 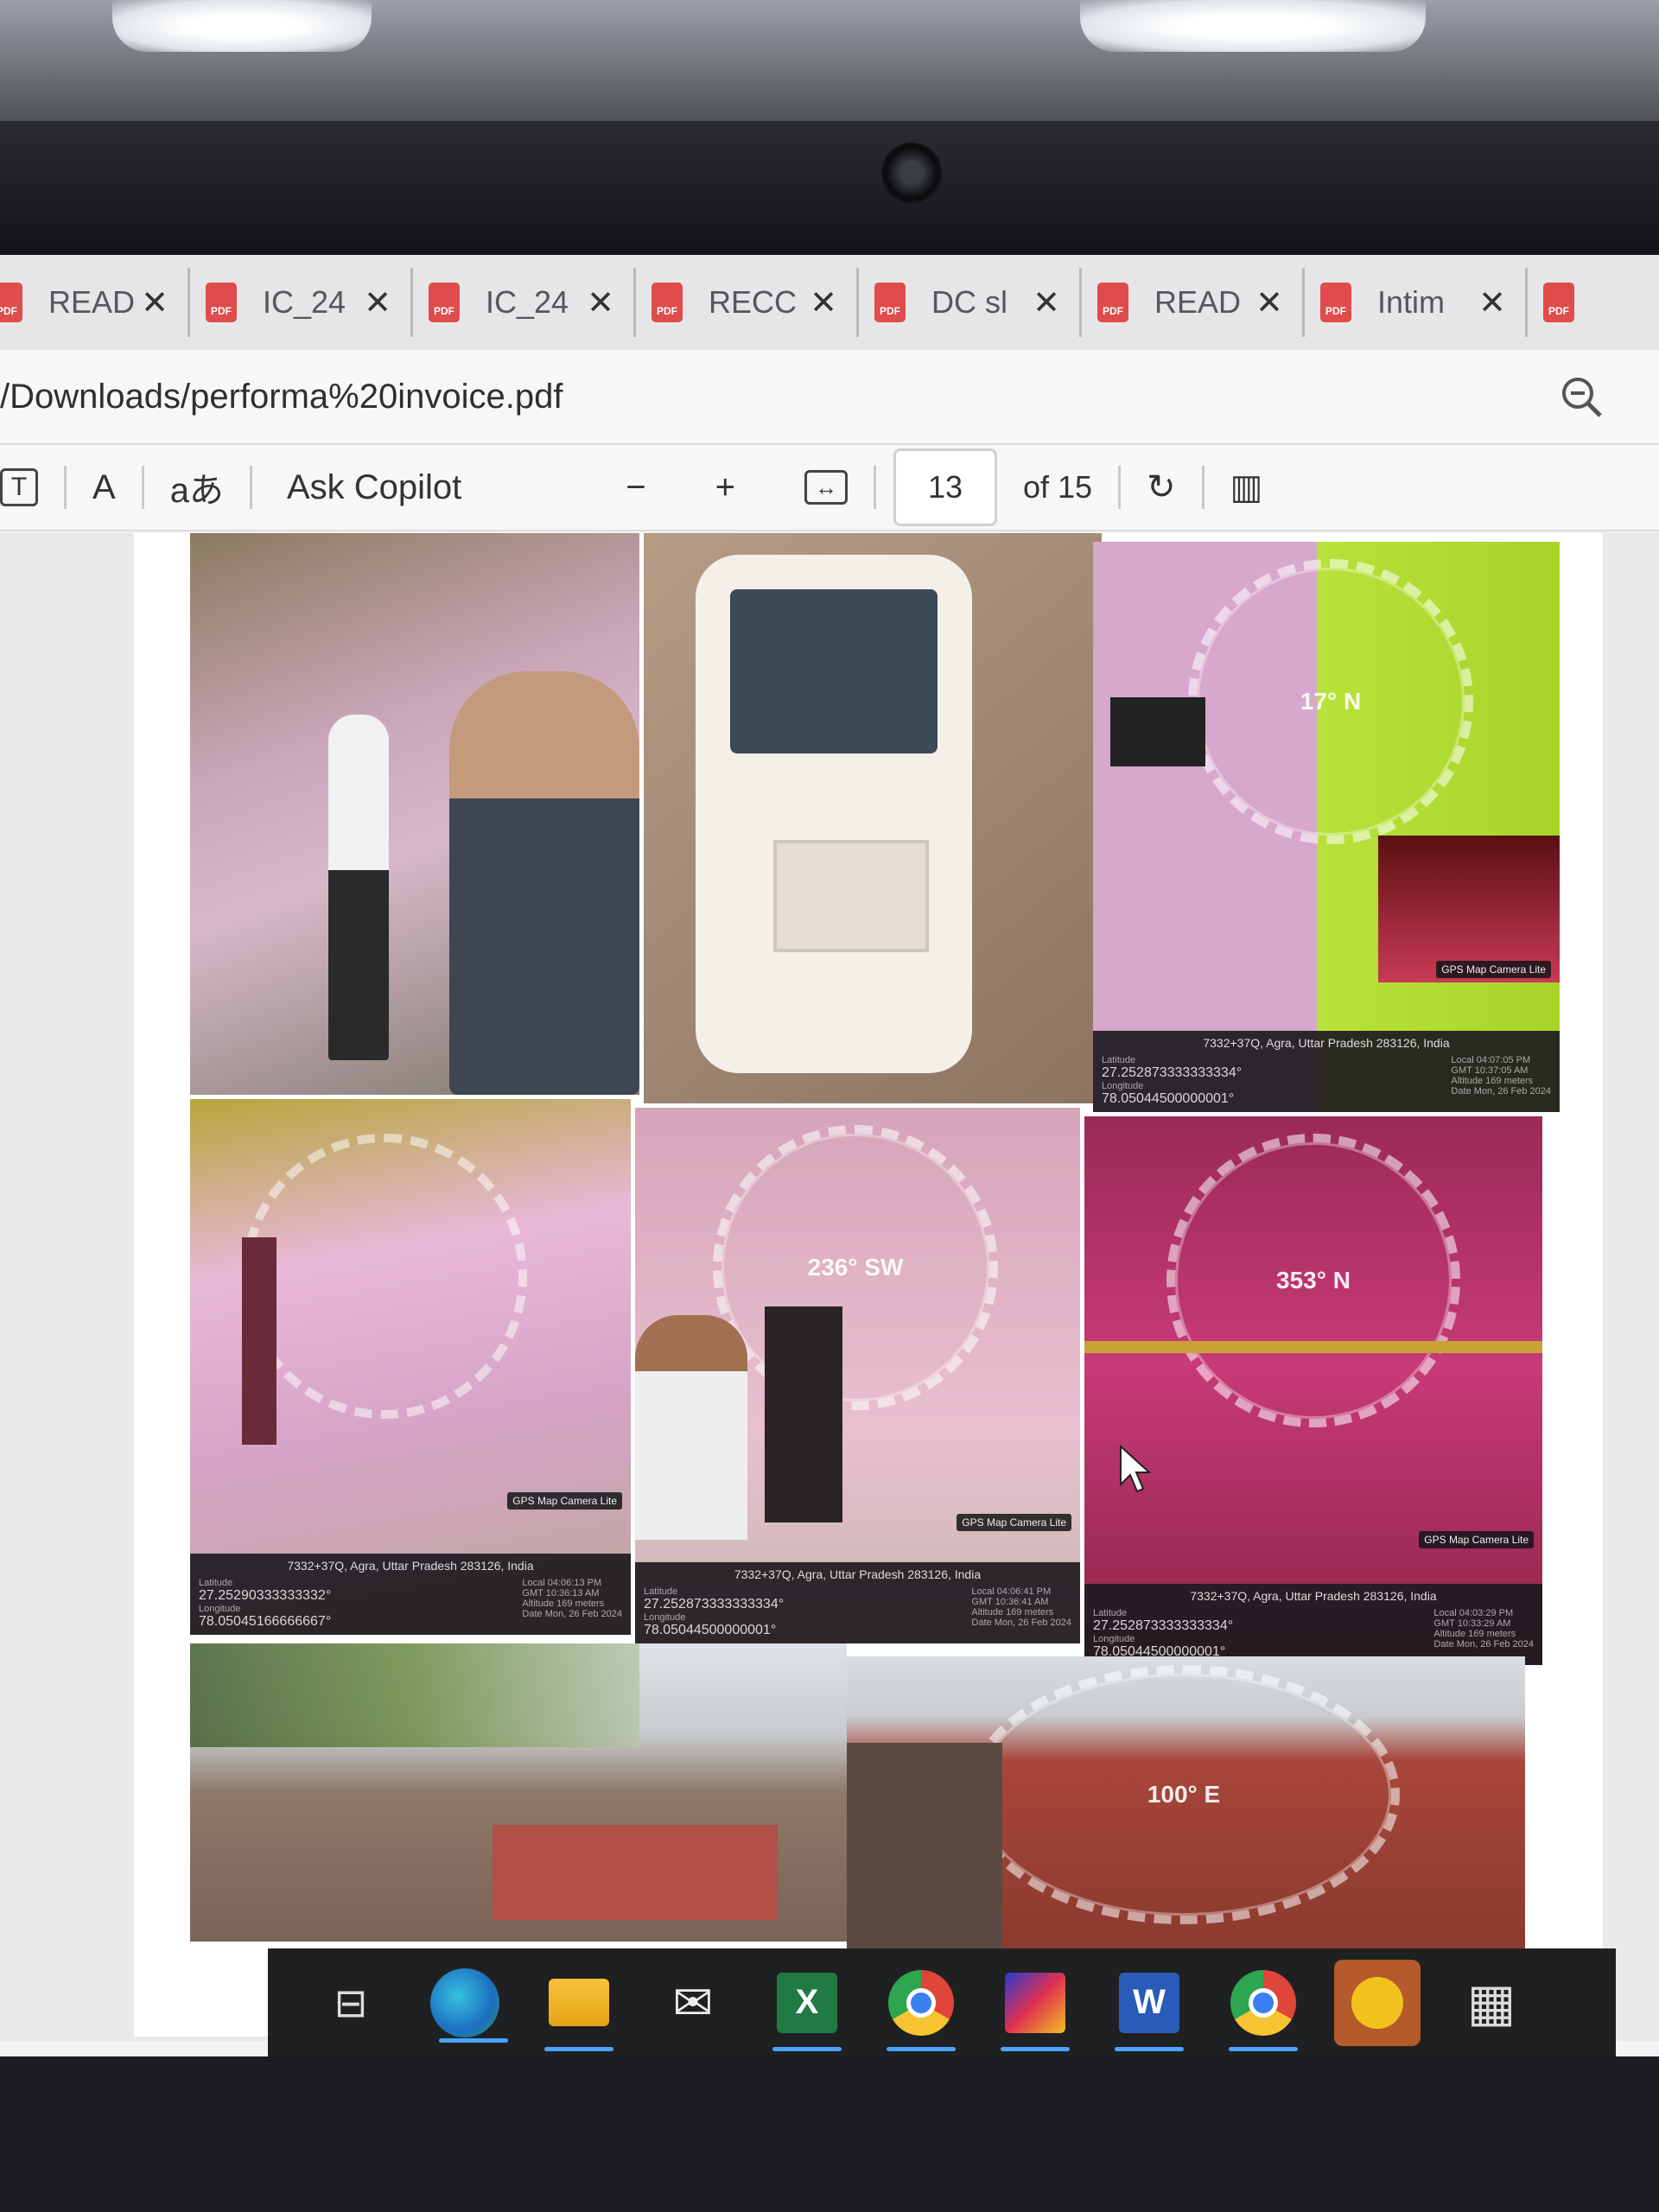 I want to click on text-tool-icon: T, so click(x=32, y=487).